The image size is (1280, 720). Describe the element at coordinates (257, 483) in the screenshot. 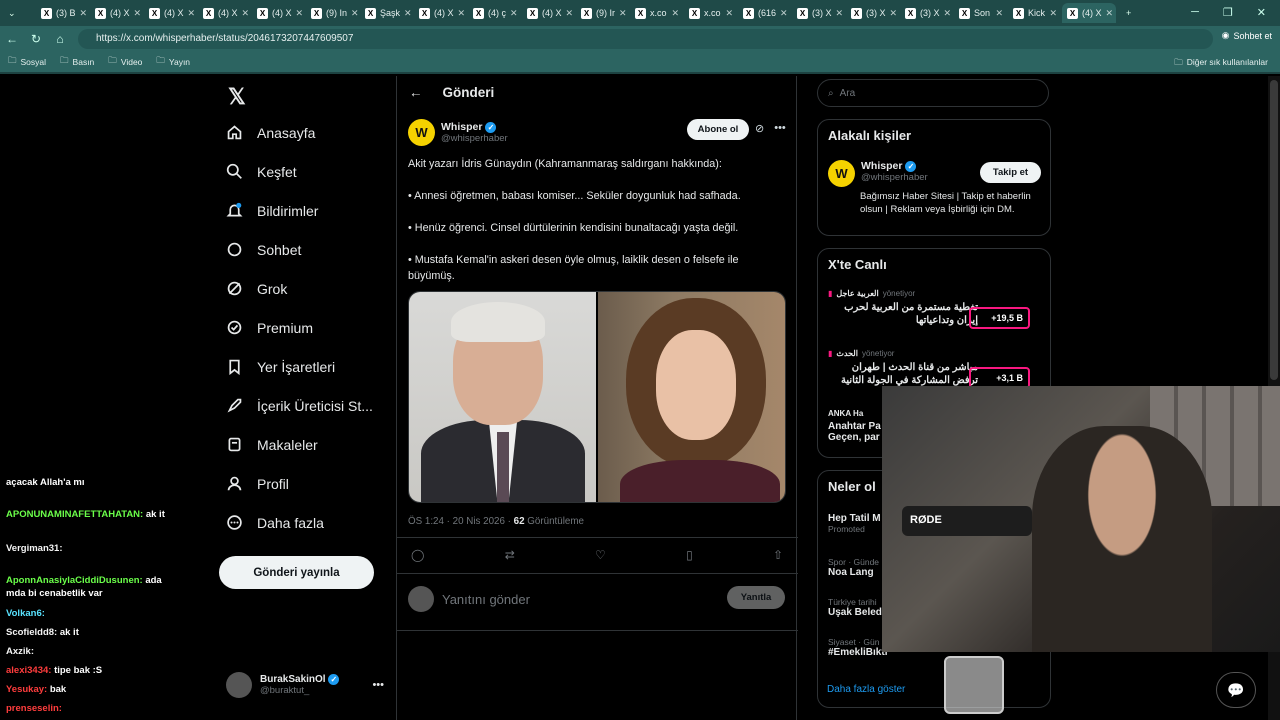

I see `nav-item-profile: Profil` at that location.